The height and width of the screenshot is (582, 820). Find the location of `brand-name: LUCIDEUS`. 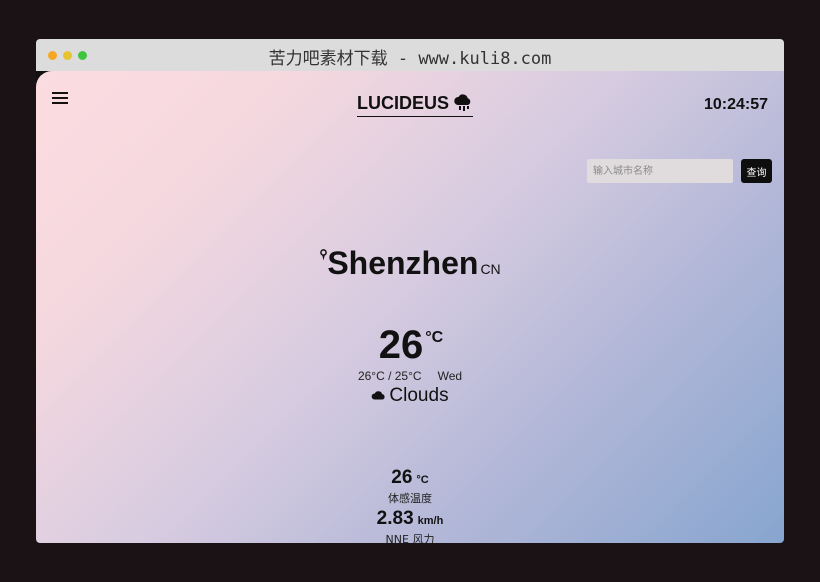

brand-name: LUCIDEUS is located at coordinates (403, 102).